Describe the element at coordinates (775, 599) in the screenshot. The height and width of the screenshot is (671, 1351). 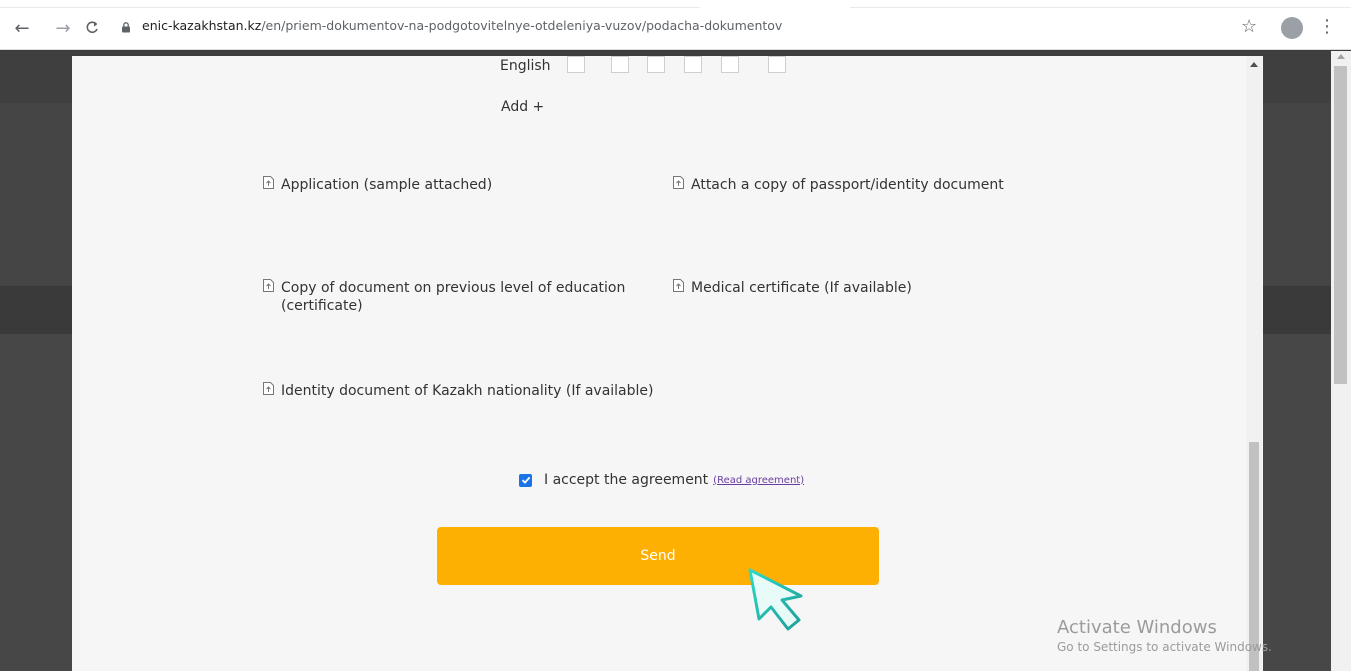
I see `mouse-cursor-icon` at that location.